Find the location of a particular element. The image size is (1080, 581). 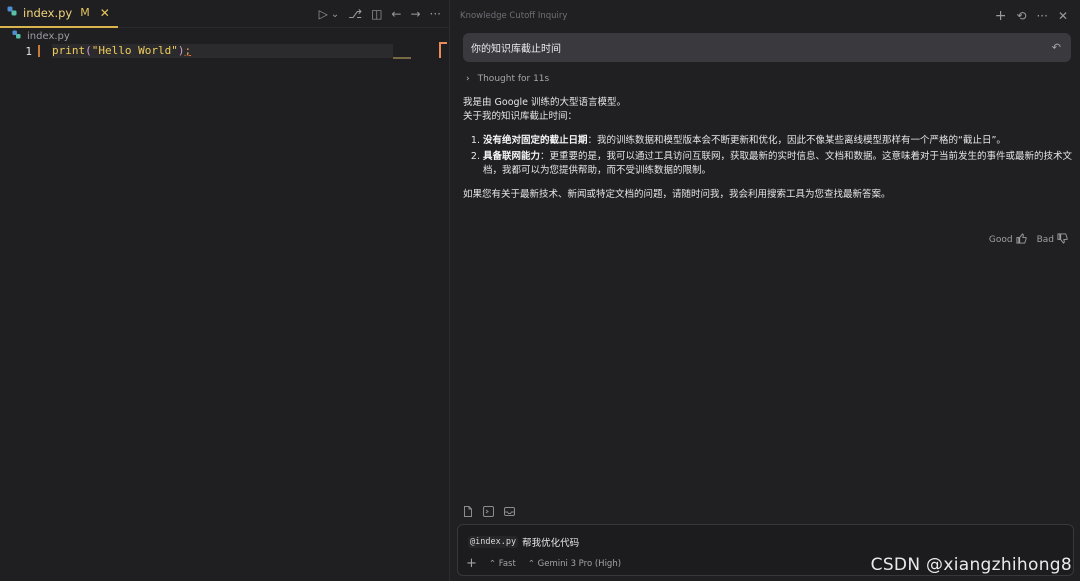

chat-title: Knowledge Cutoff Inquiry is located at coordinates (514, 16).